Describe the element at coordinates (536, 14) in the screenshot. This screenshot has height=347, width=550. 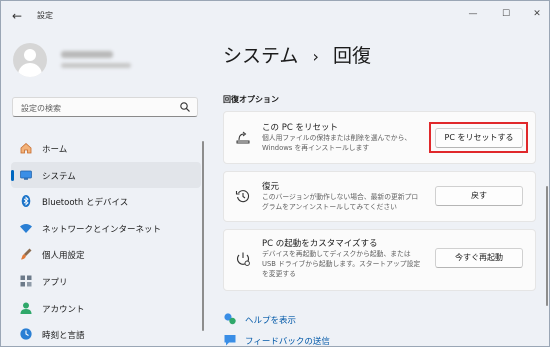
I see `close-button: ✕` at that location.